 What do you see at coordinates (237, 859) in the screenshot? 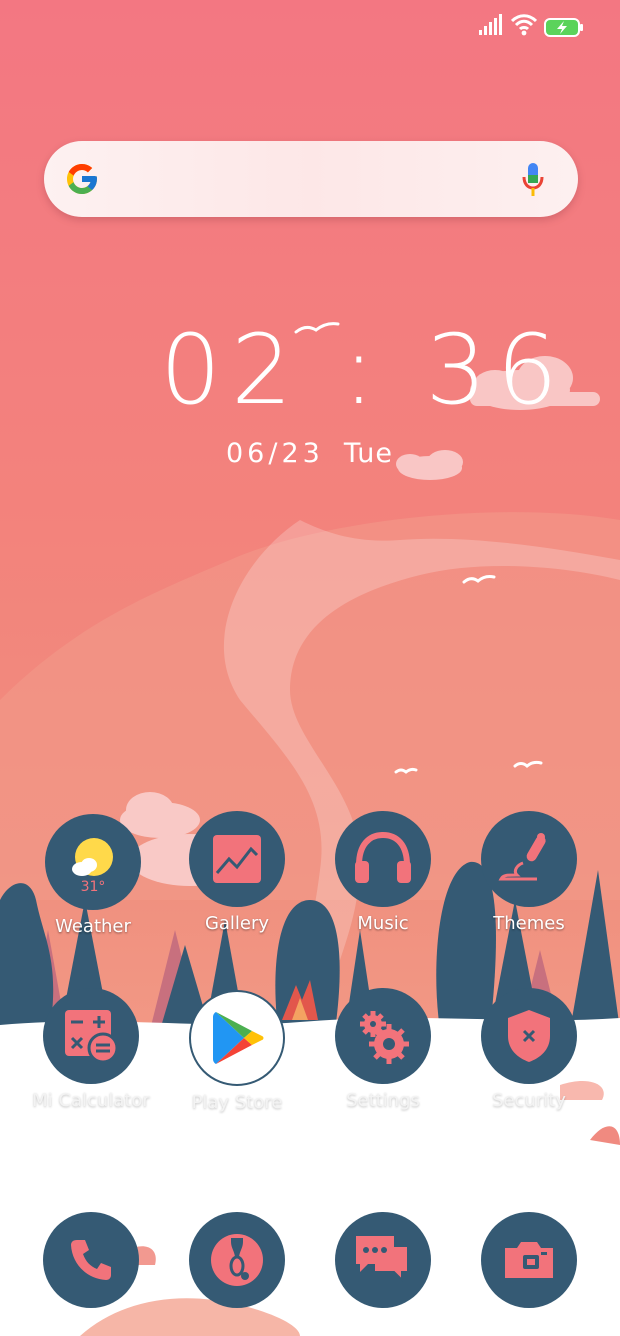
I see `gallery-icon` at bounding box center [237, 859].